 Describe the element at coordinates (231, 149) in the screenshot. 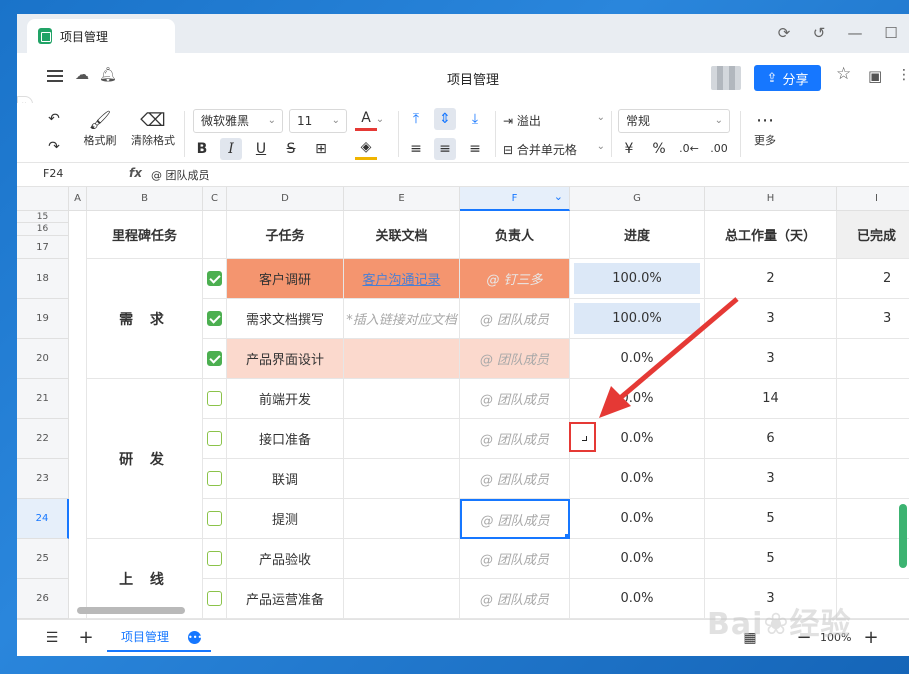

I see `italic-icon: I` at that location.